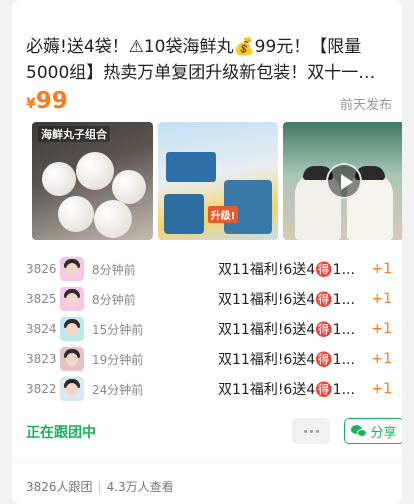  Describe the element at coordinates (140, 487) in the screenshot. I see `view-count: 4.3万人查看` at that location.